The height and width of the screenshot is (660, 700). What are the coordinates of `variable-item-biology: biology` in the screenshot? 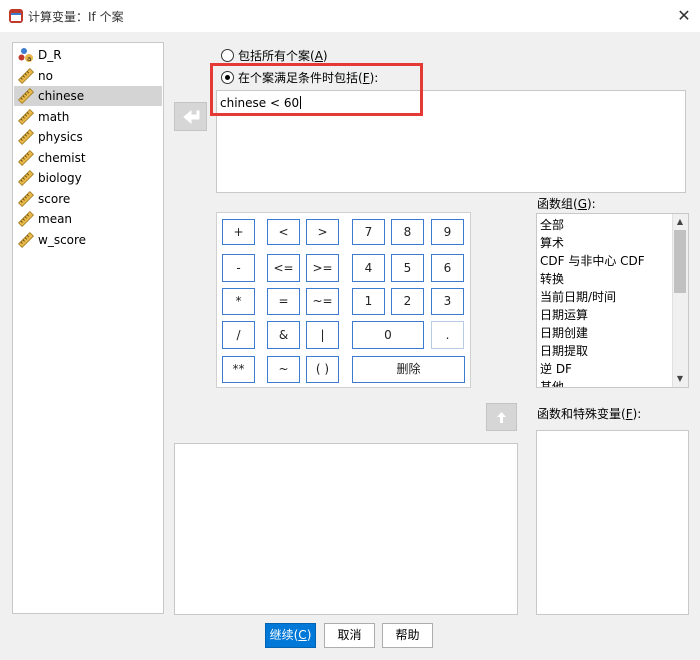 It's located at (88, 178).